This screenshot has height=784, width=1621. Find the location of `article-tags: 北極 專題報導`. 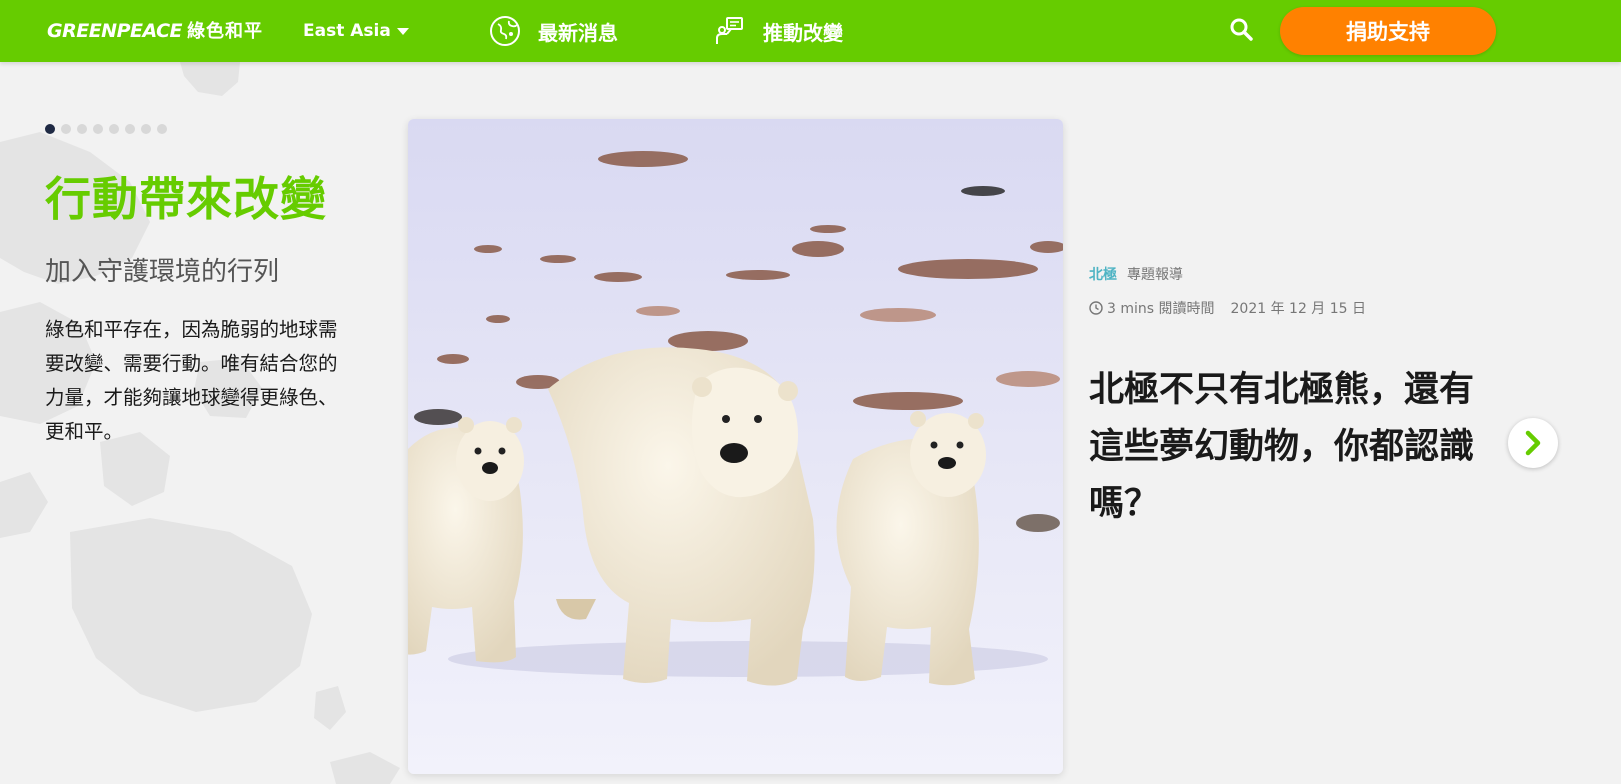

article-tags: 北極 專題報導 is located at coordinates (1136, 274).